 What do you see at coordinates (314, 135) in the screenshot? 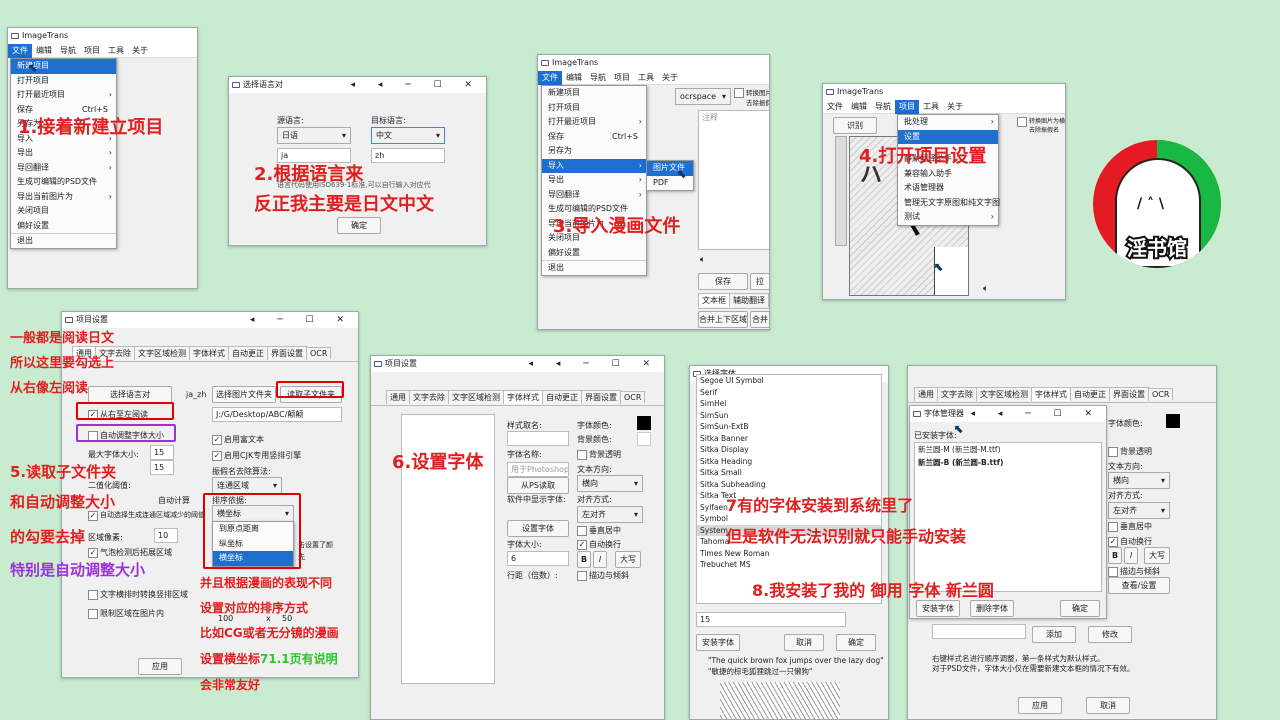
I see `source-lang-select: 日语` at bounding box center [314, 135].